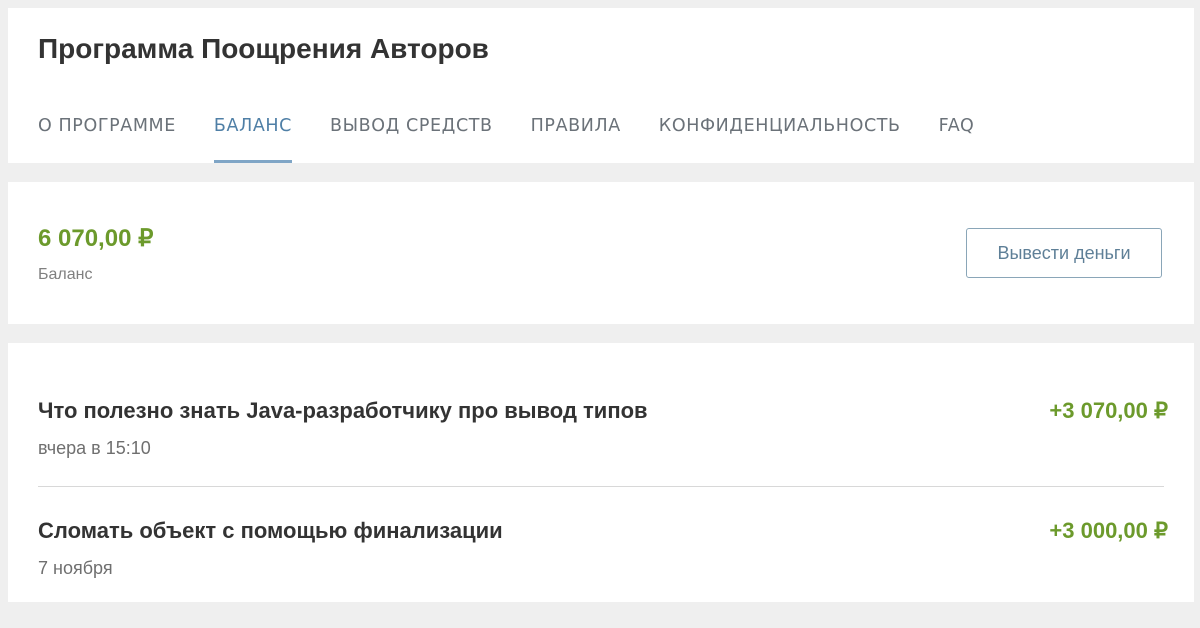 The height and width of the screenshot is (628, 1200). Describe the element at coordinates (65, 274) in the screenshot. I see `balance-label: Баланс` at that location.